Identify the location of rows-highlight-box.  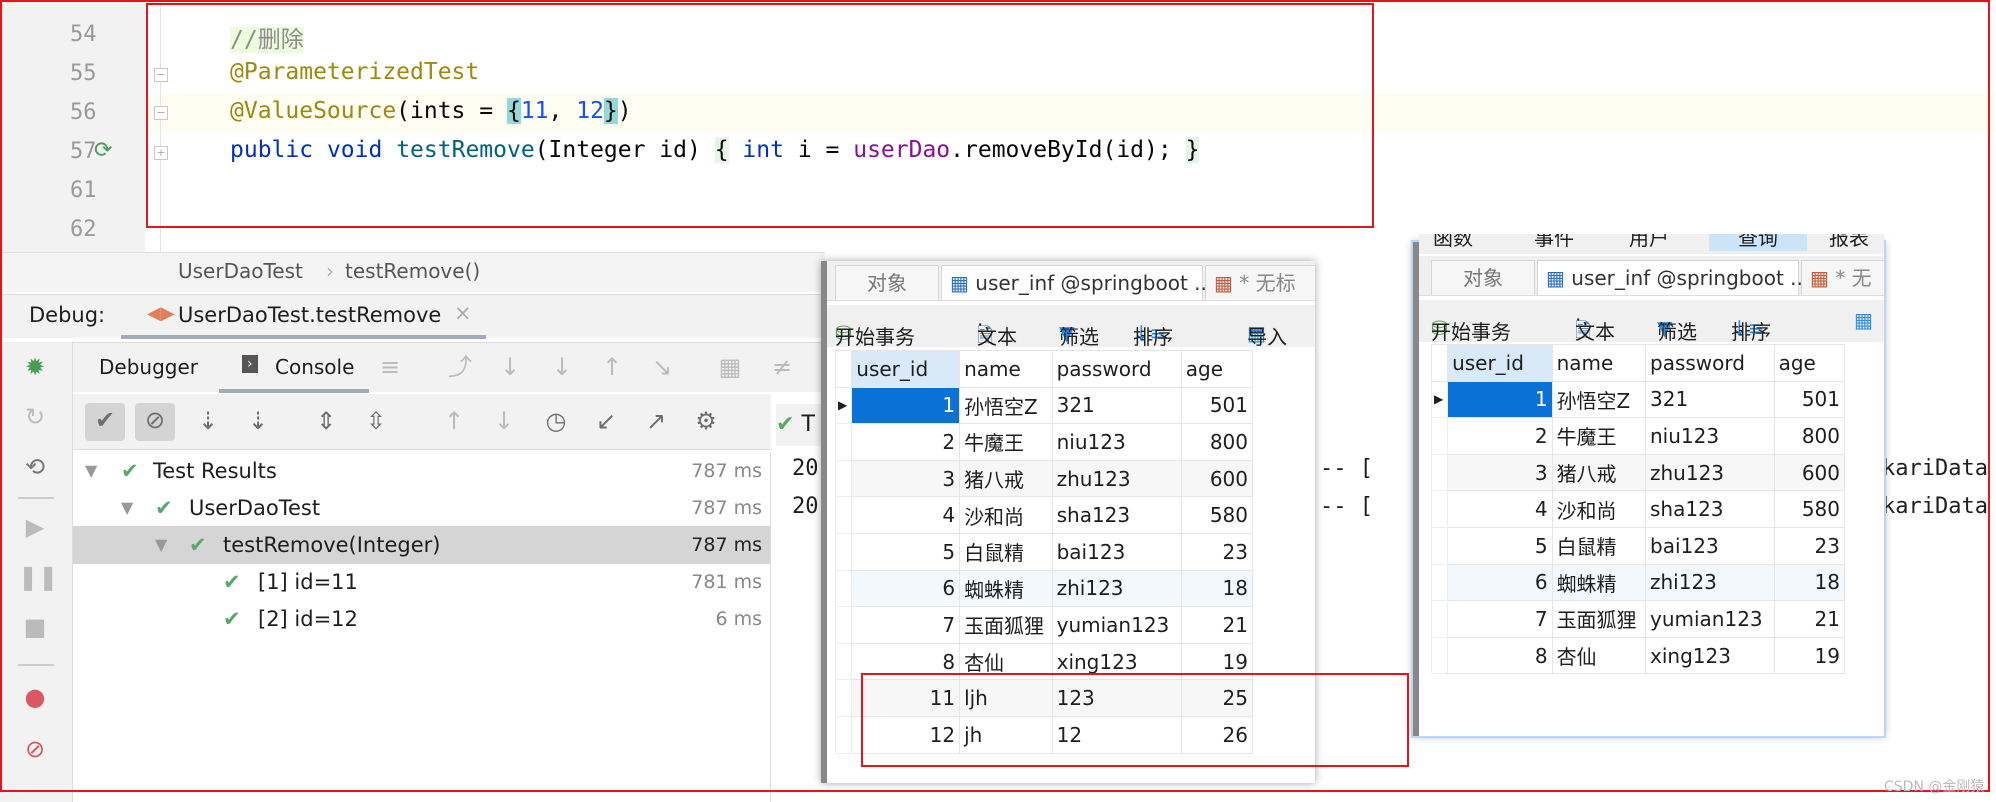
(1135, 720).